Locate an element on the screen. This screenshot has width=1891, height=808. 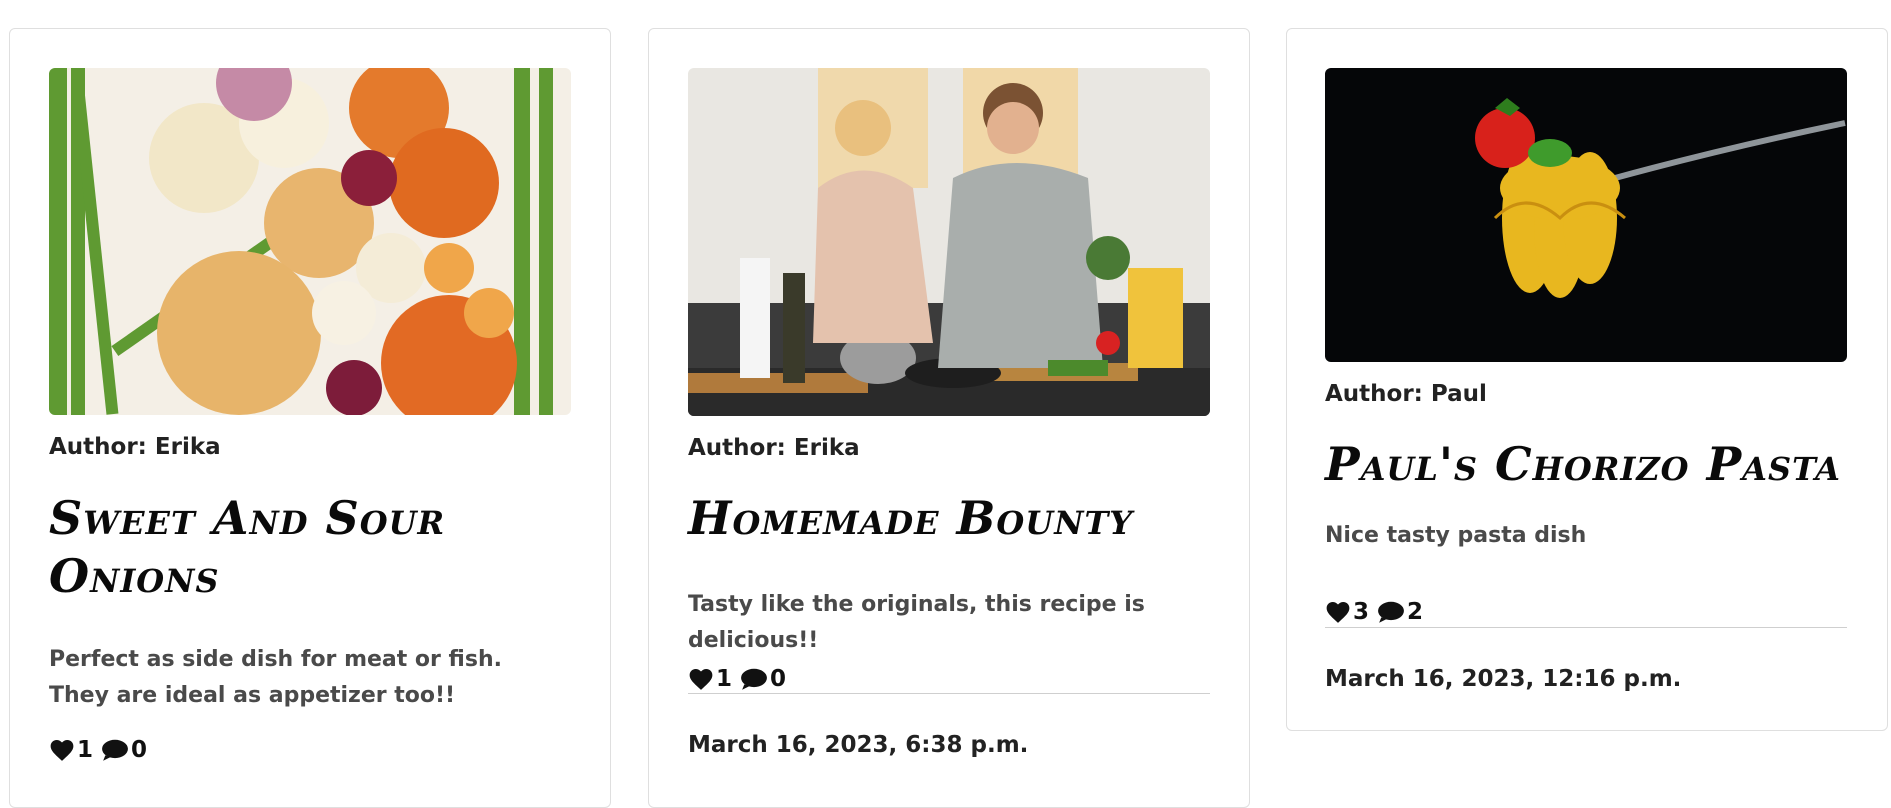
recipe-title: Homemade Bounty is located at coordinates (949, 518).